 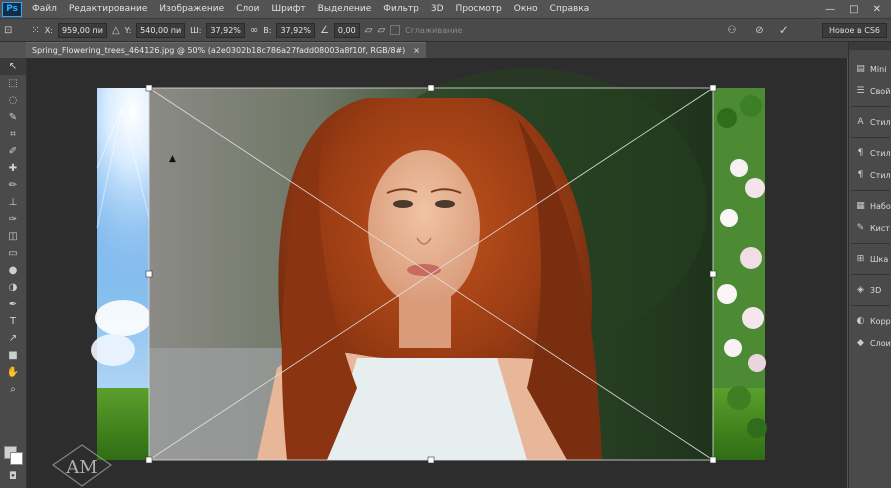 What do you see at coordinates (759, 30) in the screenshot?
I see `cancel-transform-icon: ⊘` at bounding box center [759, 30].